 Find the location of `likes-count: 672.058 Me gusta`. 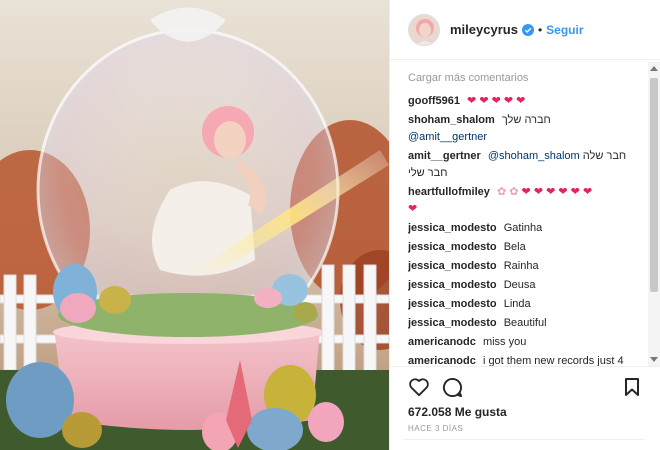

likes-count: 672.058 Me gusta is located at coordinates (457, 412).